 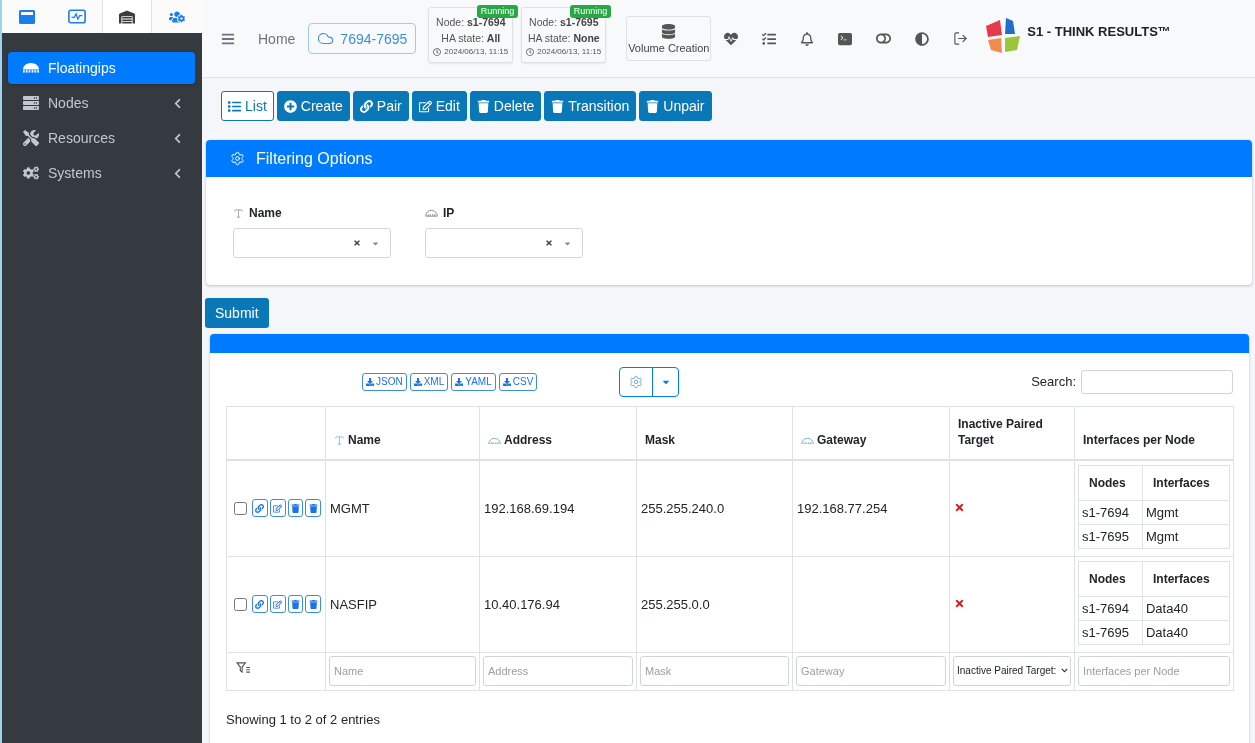 I want to click on filter-select: Inactive Paired Target:, so click(x=1012, y=670).